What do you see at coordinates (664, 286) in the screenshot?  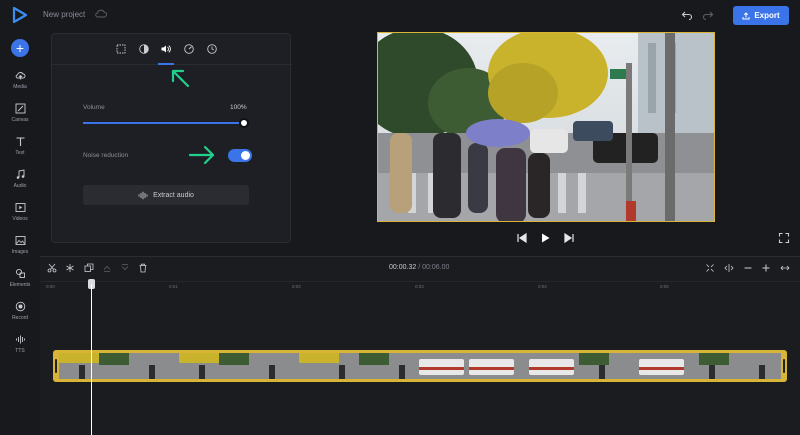 I see `ruler-tick: 0:05` at bounding box center [664, 286].